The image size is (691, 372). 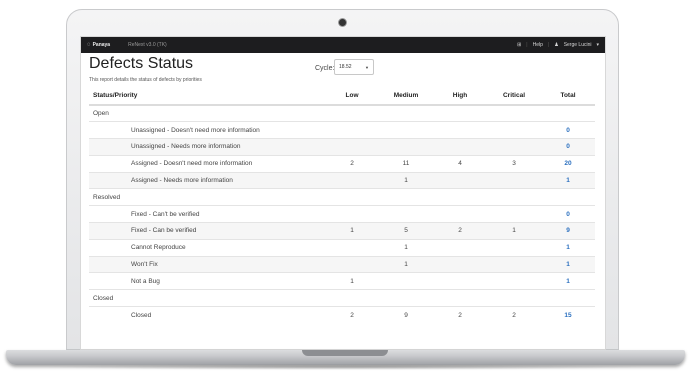 I want to click on table-row: Assigned - Needs more information 1 1, so click(x=342, y=180).